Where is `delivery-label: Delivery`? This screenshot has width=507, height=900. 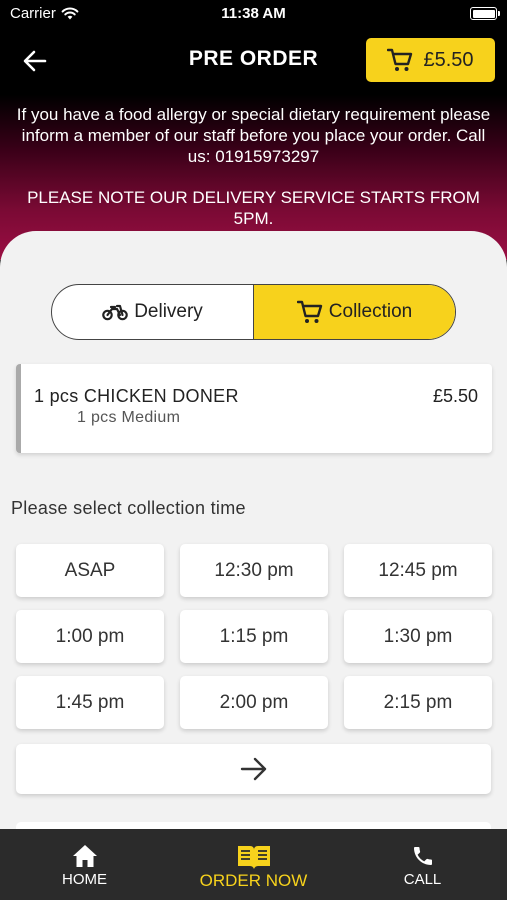 delivery-label: Delivery is located at coordinates (168, 311).